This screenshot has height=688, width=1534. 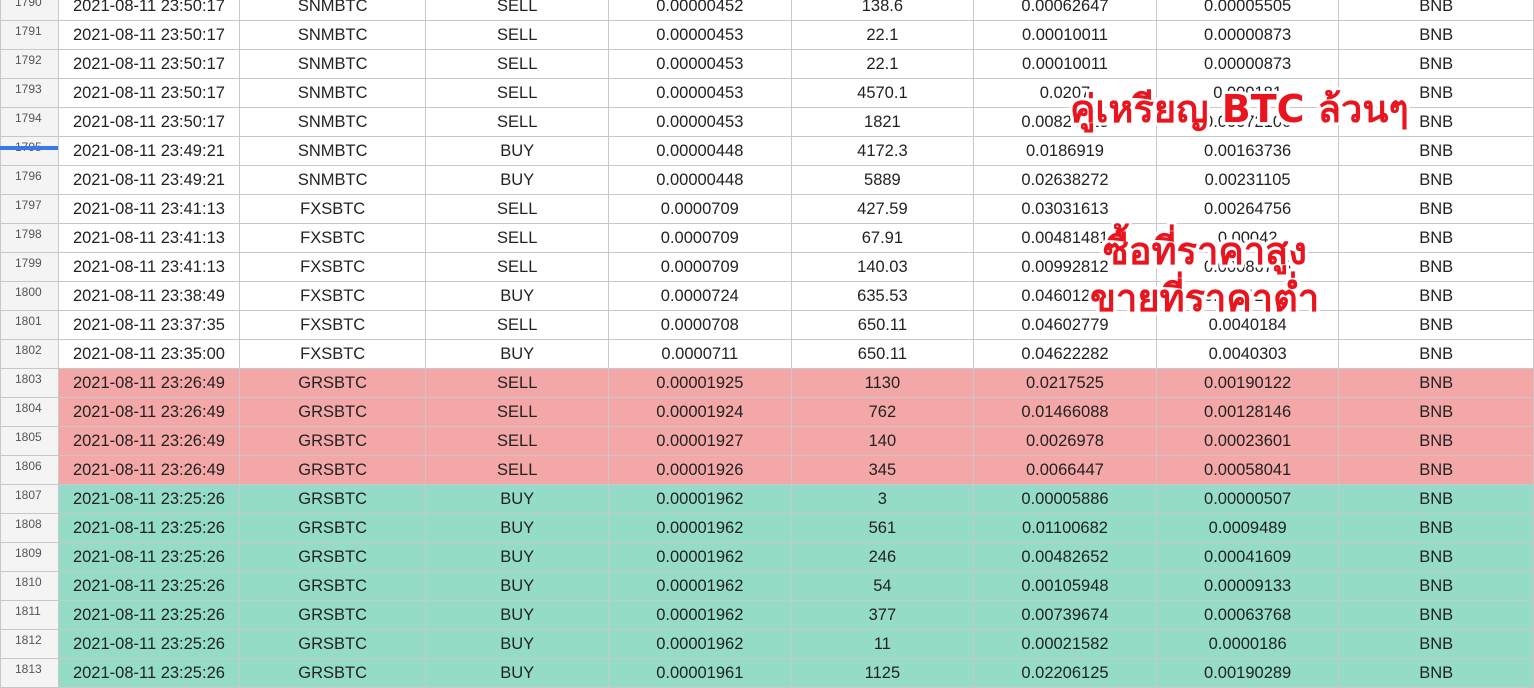 What do you see at coordinates (1065, 354) in the screenshot?
I see `total-cell: 0.04622282` at bounding box center [1065, 354].